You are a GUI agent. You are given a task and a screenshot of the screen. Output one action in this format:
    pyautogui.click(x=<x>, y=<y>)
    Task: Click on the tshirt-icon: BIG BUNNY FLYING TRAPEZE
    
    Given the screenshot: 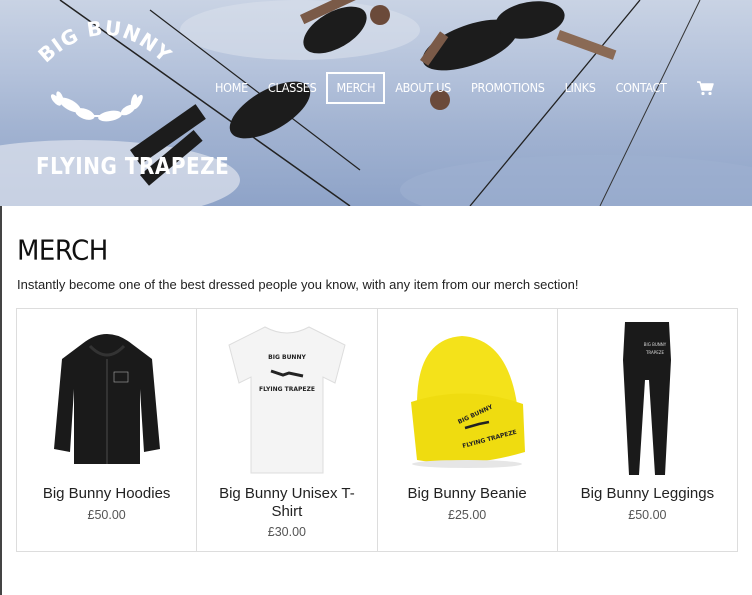 What is the action you would take?
    pyautogui.click(x=286, y=399)
    